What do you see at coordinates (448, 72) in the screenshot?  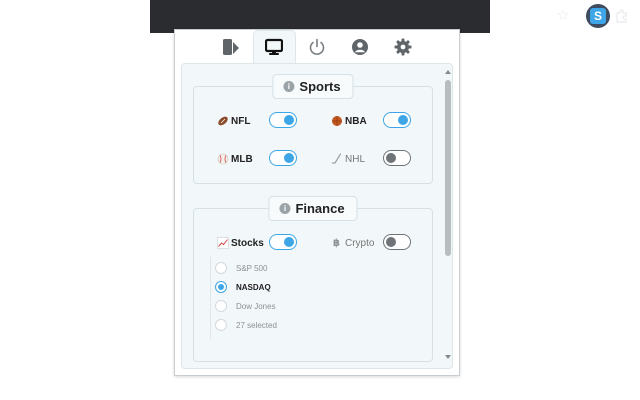 I see `scroll-up-arrow-icon` at bounding box center [448, 72].